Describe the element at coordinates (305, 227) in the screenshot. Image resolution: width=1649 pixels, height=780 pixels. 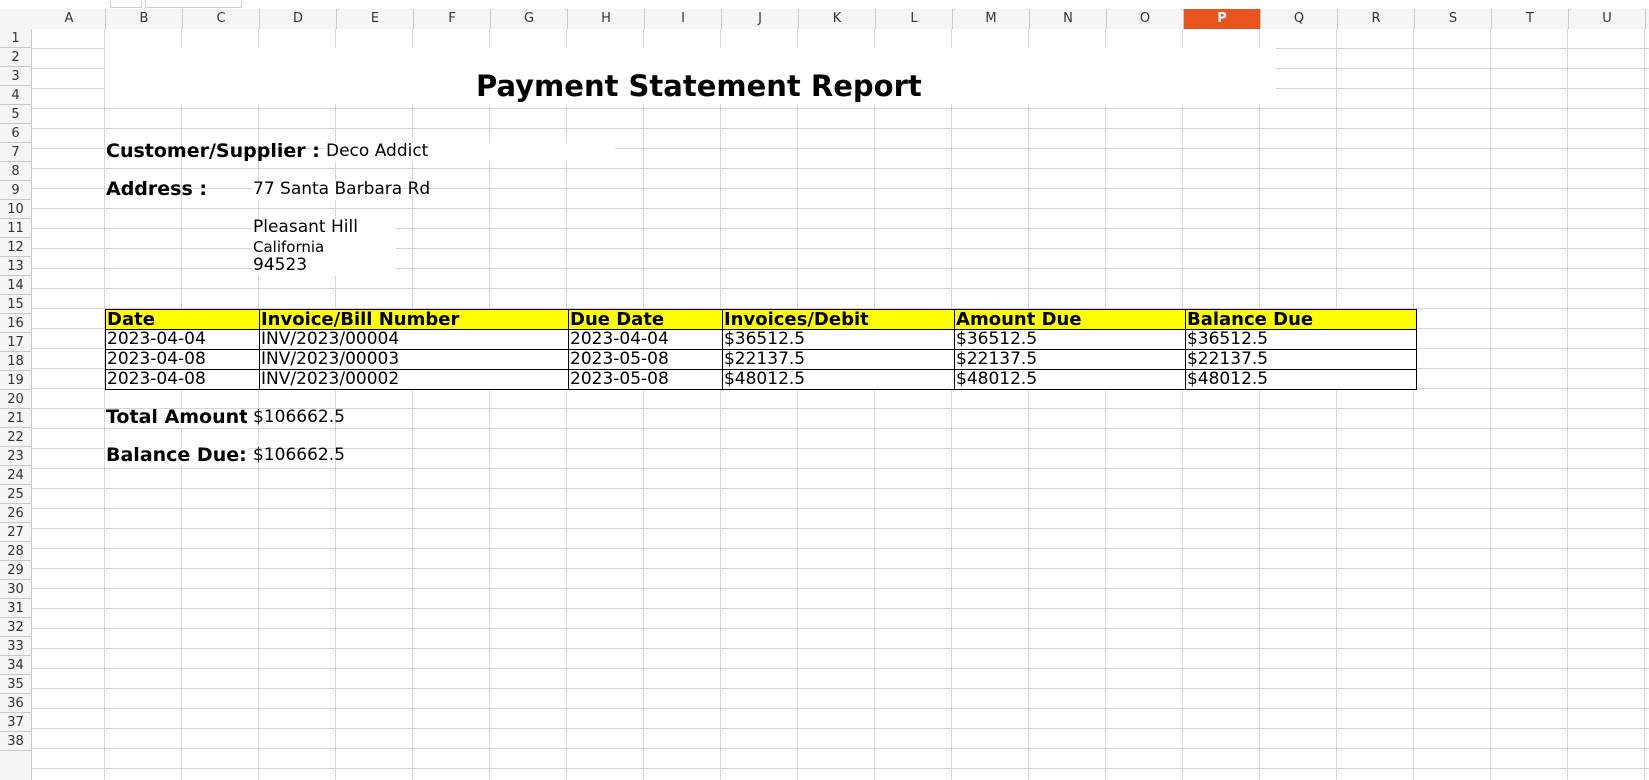
I see `address-city: Pleasant Hill` at that location.